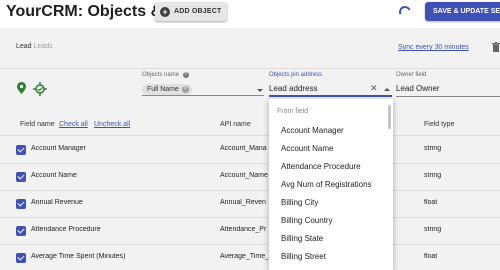 The image size is (500, 270). I want to click on dropdown-option: Billing State, so click(302, 238).